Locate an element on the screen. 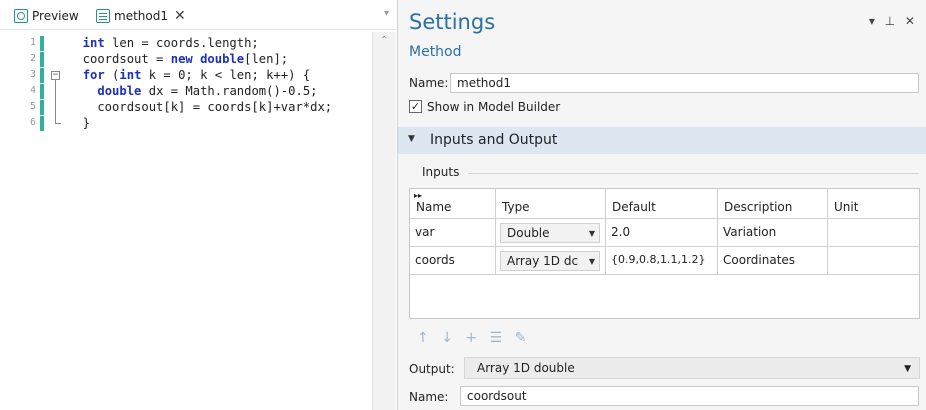 The image size is (926, 410). column-header-type: Type is located at coordinates (551, 204).